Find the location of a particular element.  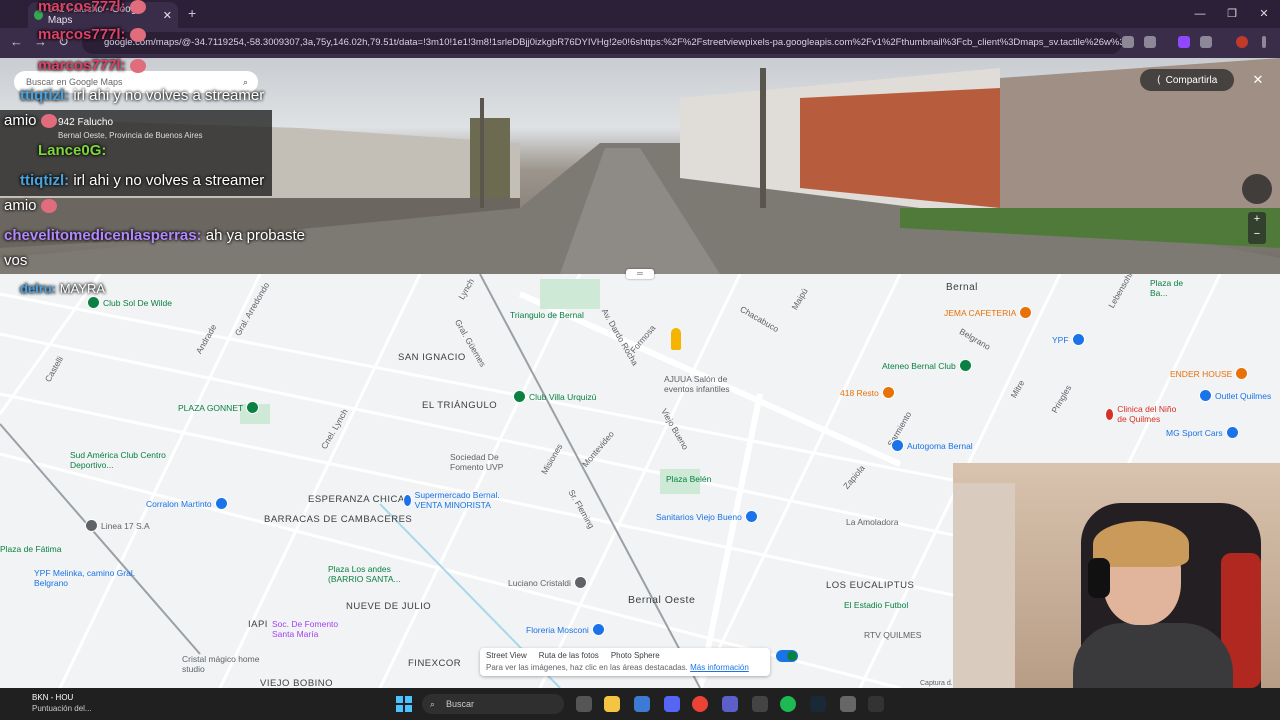

map-poi: Club Villa Urquizú is located at coordinates (555, 396).